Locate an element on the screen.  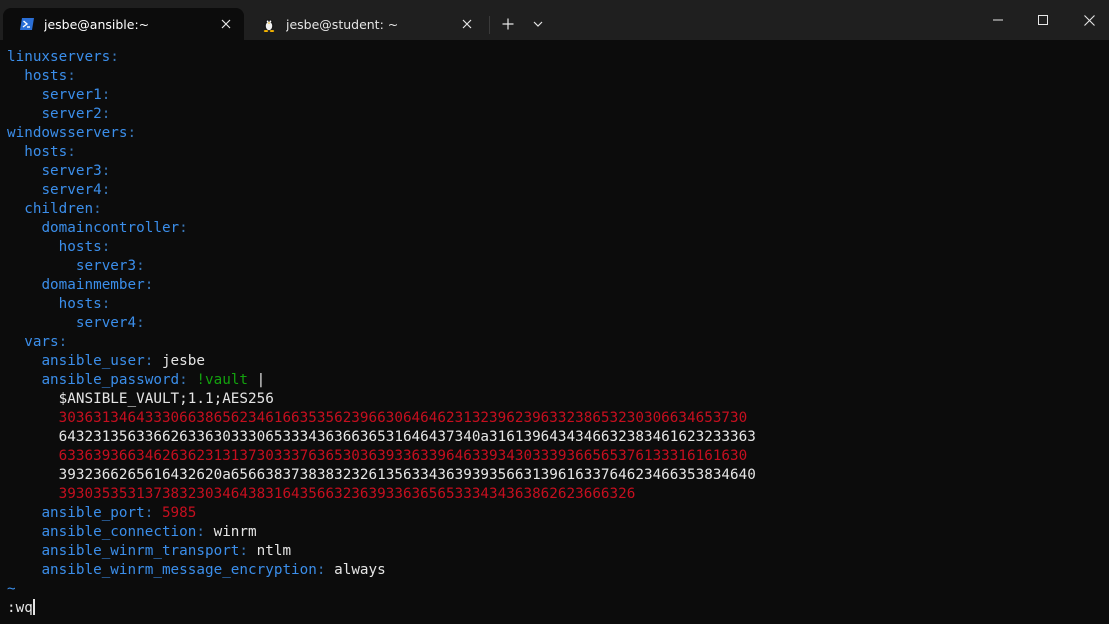
buffer-line: linuxservers: is located at coordinates (381, 57).